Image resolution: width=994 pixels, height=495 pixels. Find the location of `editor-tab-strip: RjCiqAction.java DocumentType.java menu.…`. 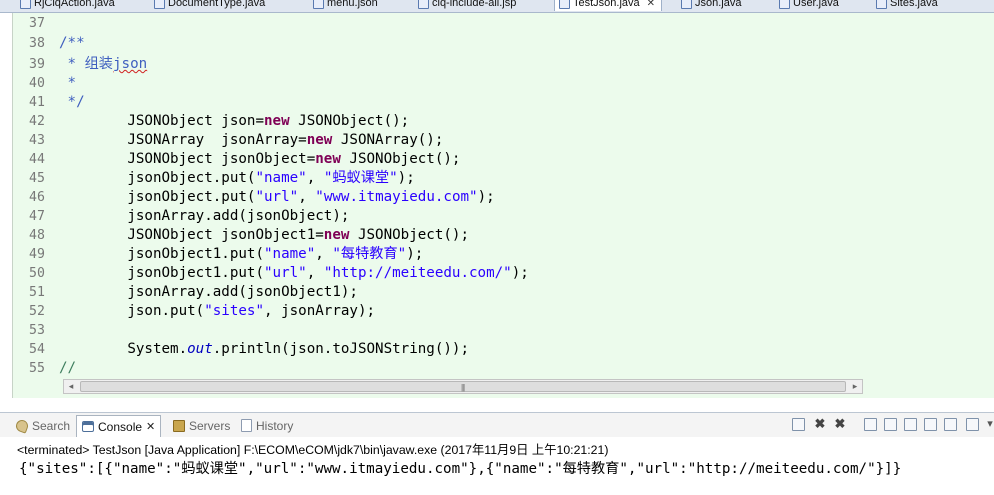

editor-tab-strip: RjCiqAction.java DocumentType.java menu.… is located at coordinates (497, 6).